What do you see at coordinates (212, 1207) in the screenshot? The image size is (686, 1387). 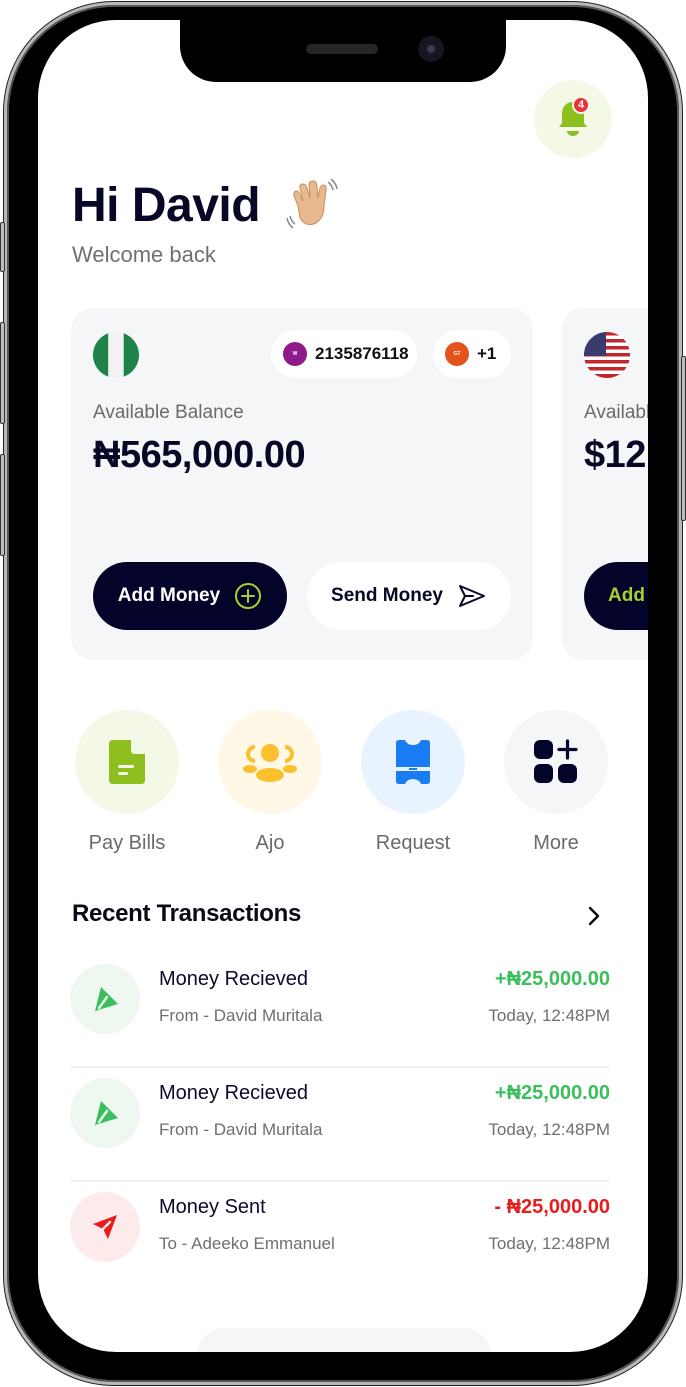 I see `transaction-title: Money Sent` at bounding box center [212, 1207].